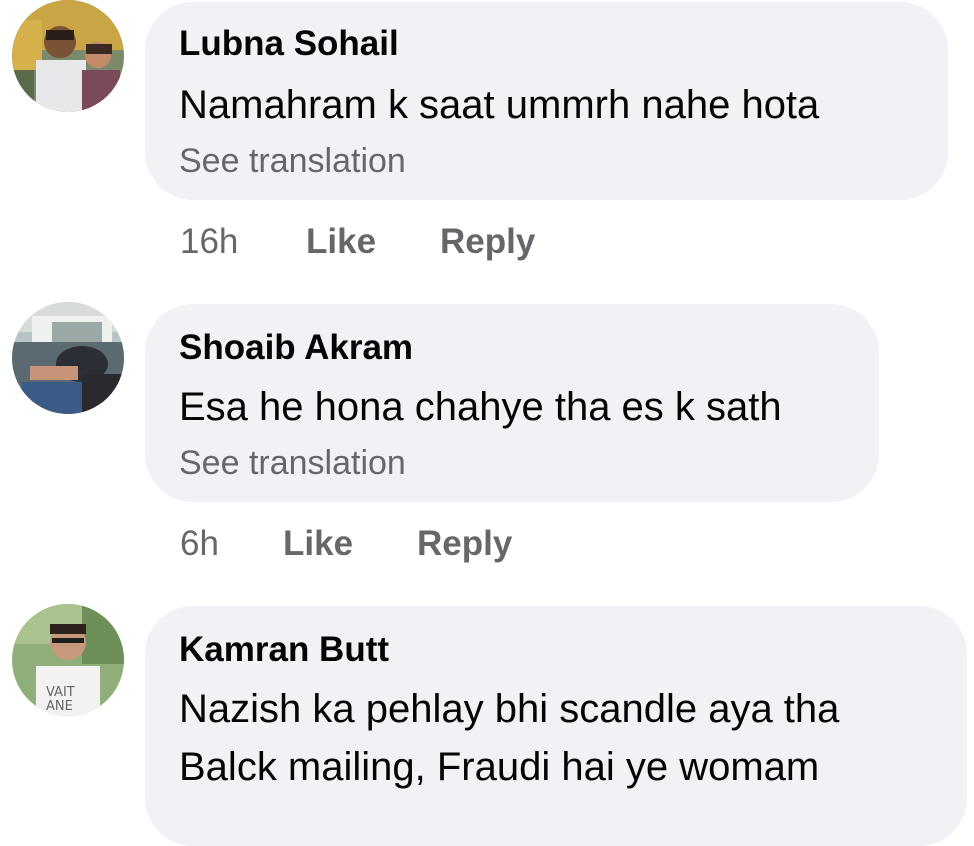  What do you see at coordinates (59, 706) in the screenshot?
I see `svg-text: ANE` at bounding box center [59, 706].